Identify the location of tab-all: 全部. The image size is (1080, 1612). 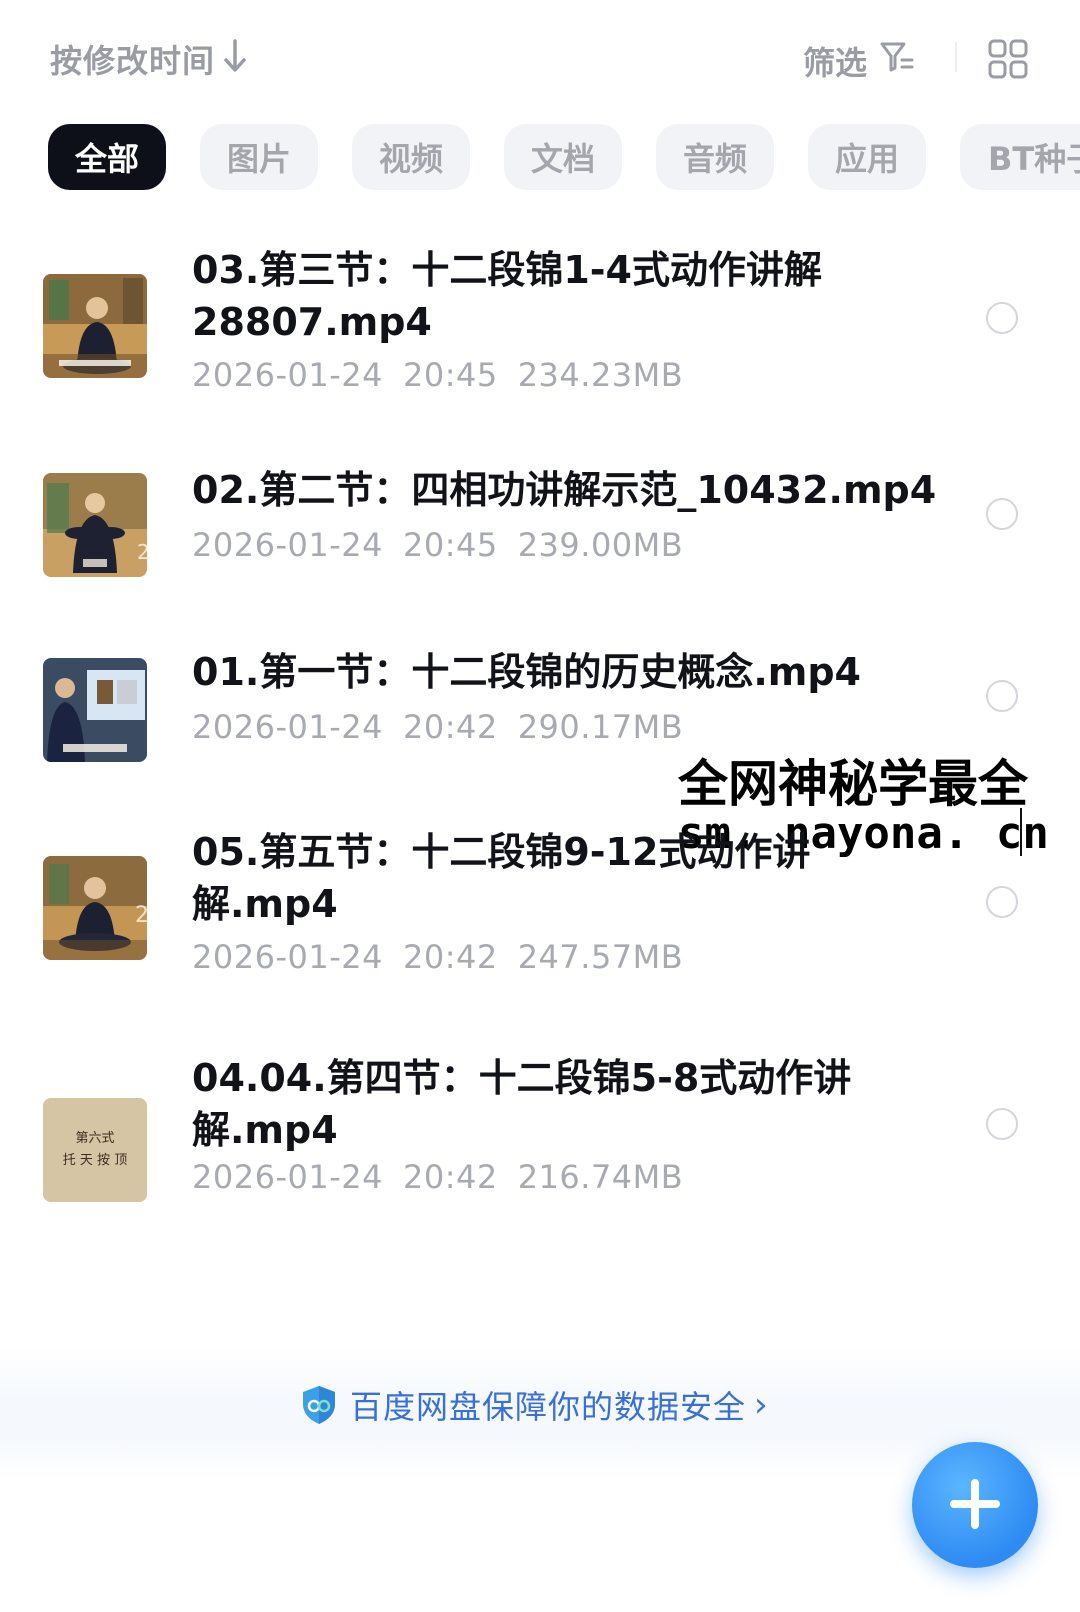
(107, 157).